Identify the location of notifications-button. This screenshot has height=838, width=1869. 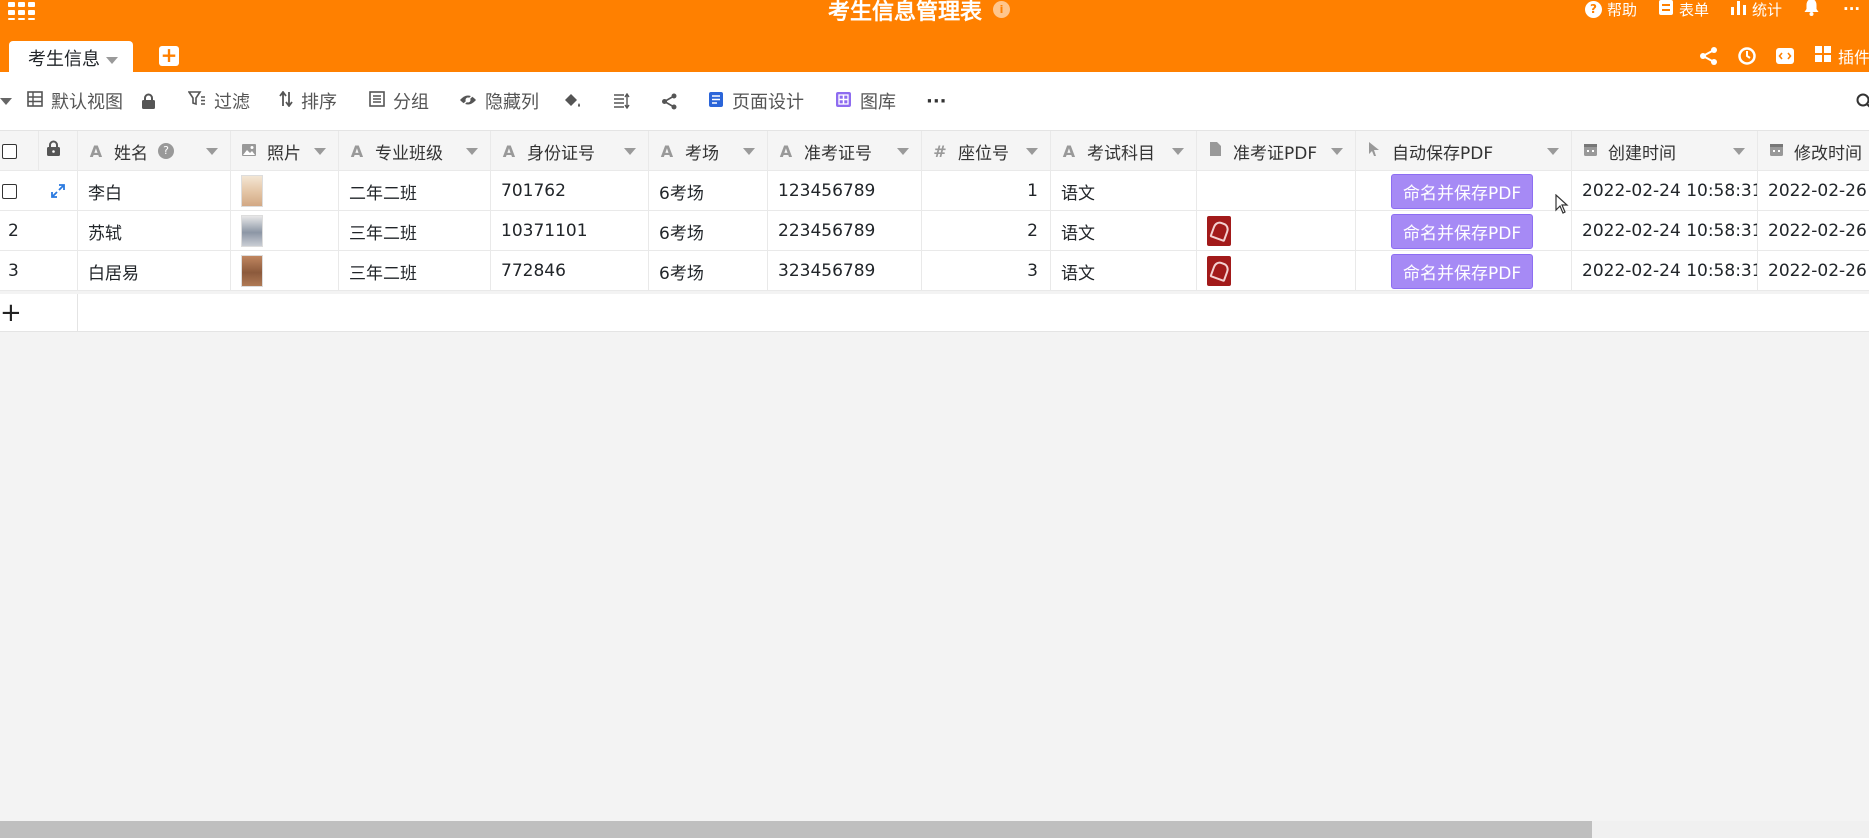
(1814, 9).